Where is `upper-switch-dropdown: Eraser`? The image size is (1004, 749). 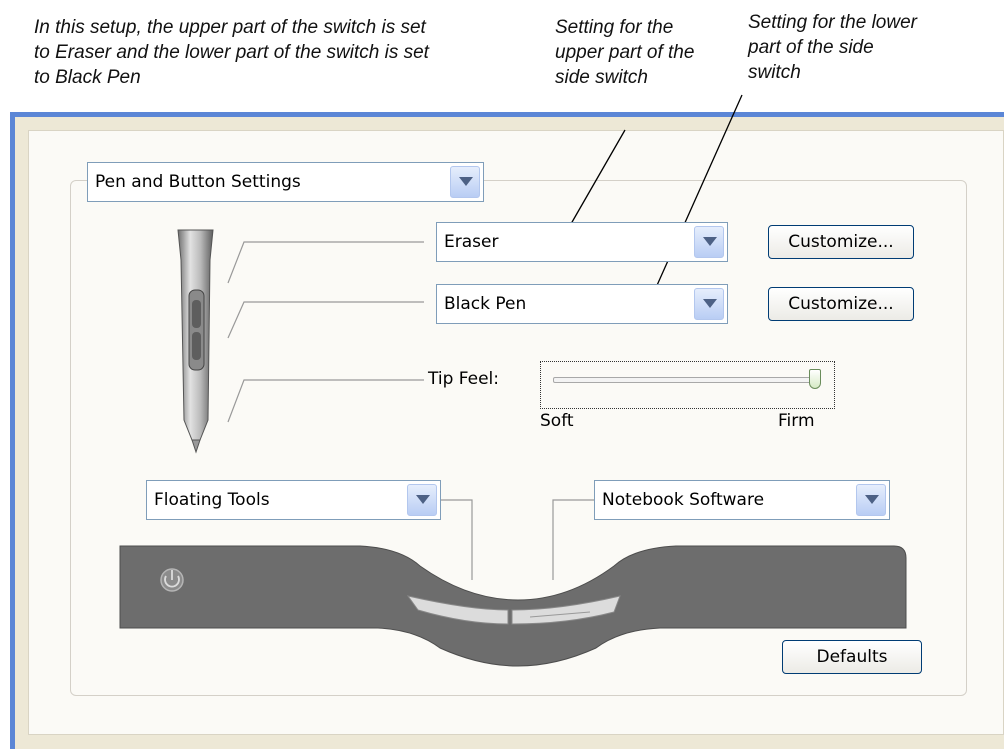 upper-switch-dropdown: Eraser is located at coordinates (582, 242).